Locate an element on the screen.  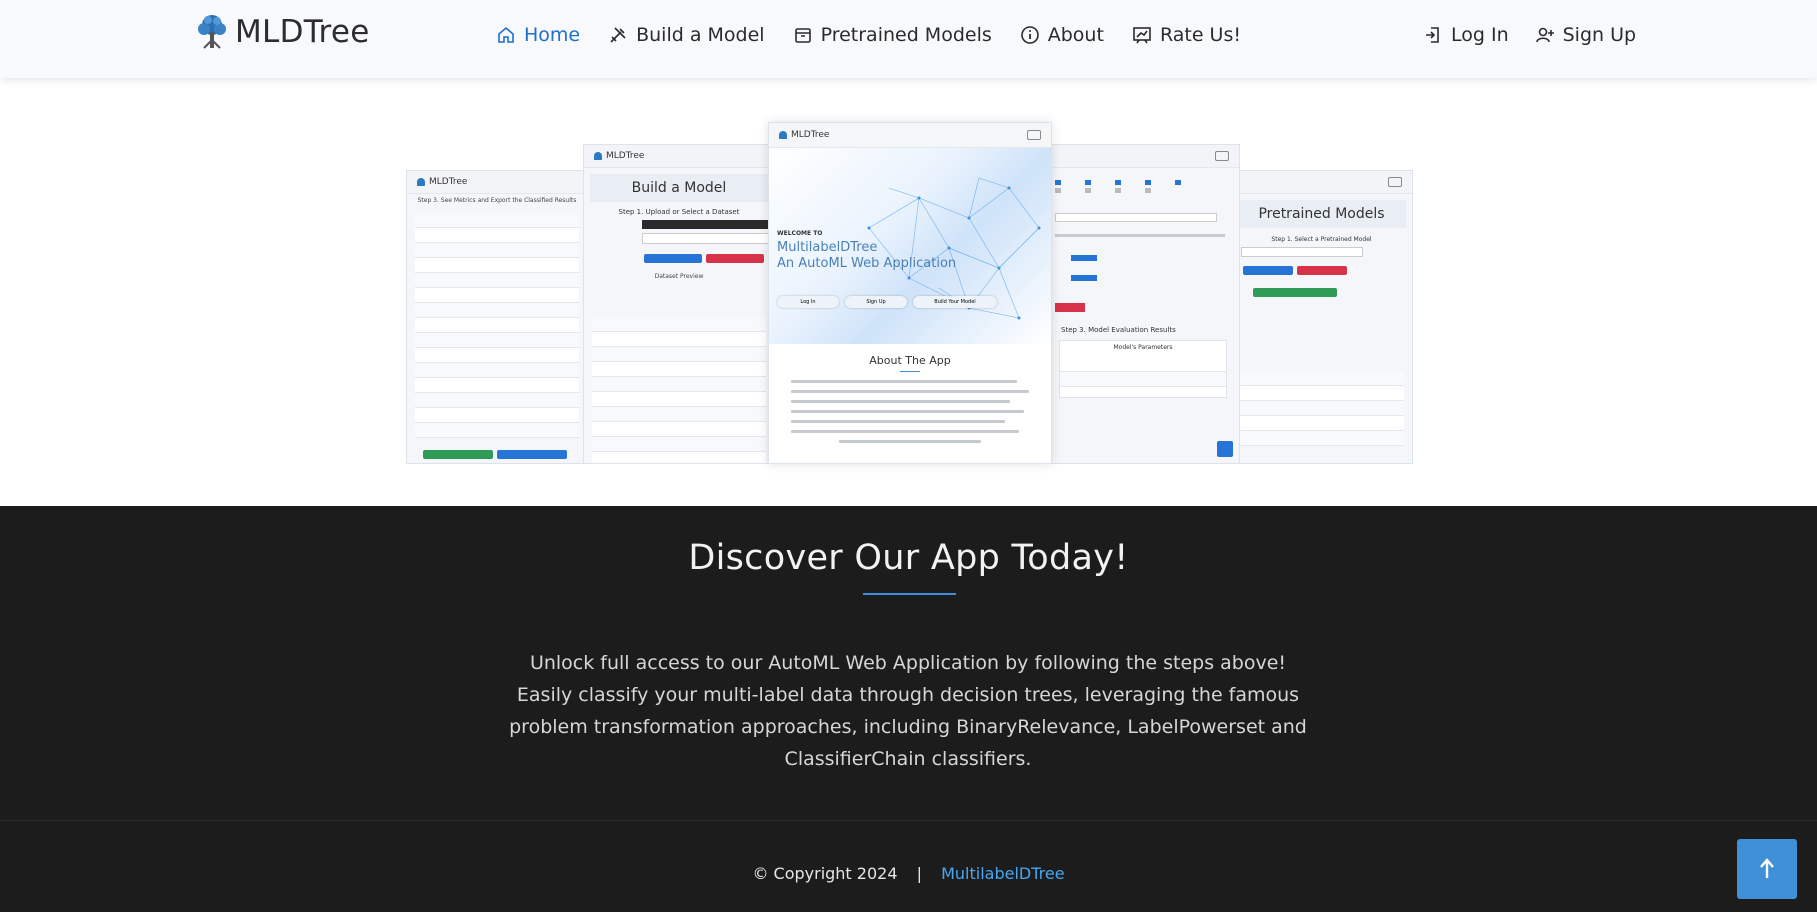
screenshot-heading: Step 1. Upload or Select a Dataset is located at coordinates (679, 212).